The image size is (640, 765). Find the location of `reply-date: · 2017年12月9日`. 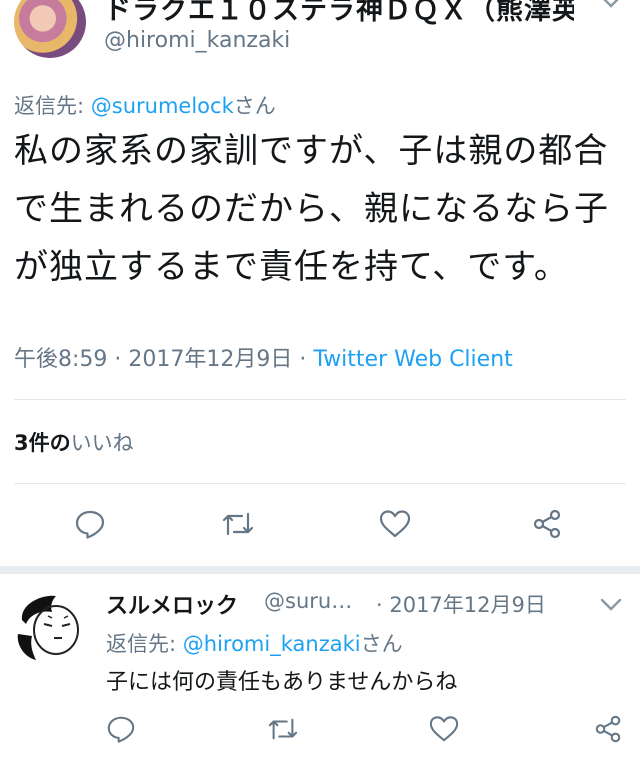

reply-date: · 2017年12月9日 is located at coordinates (461, 604).